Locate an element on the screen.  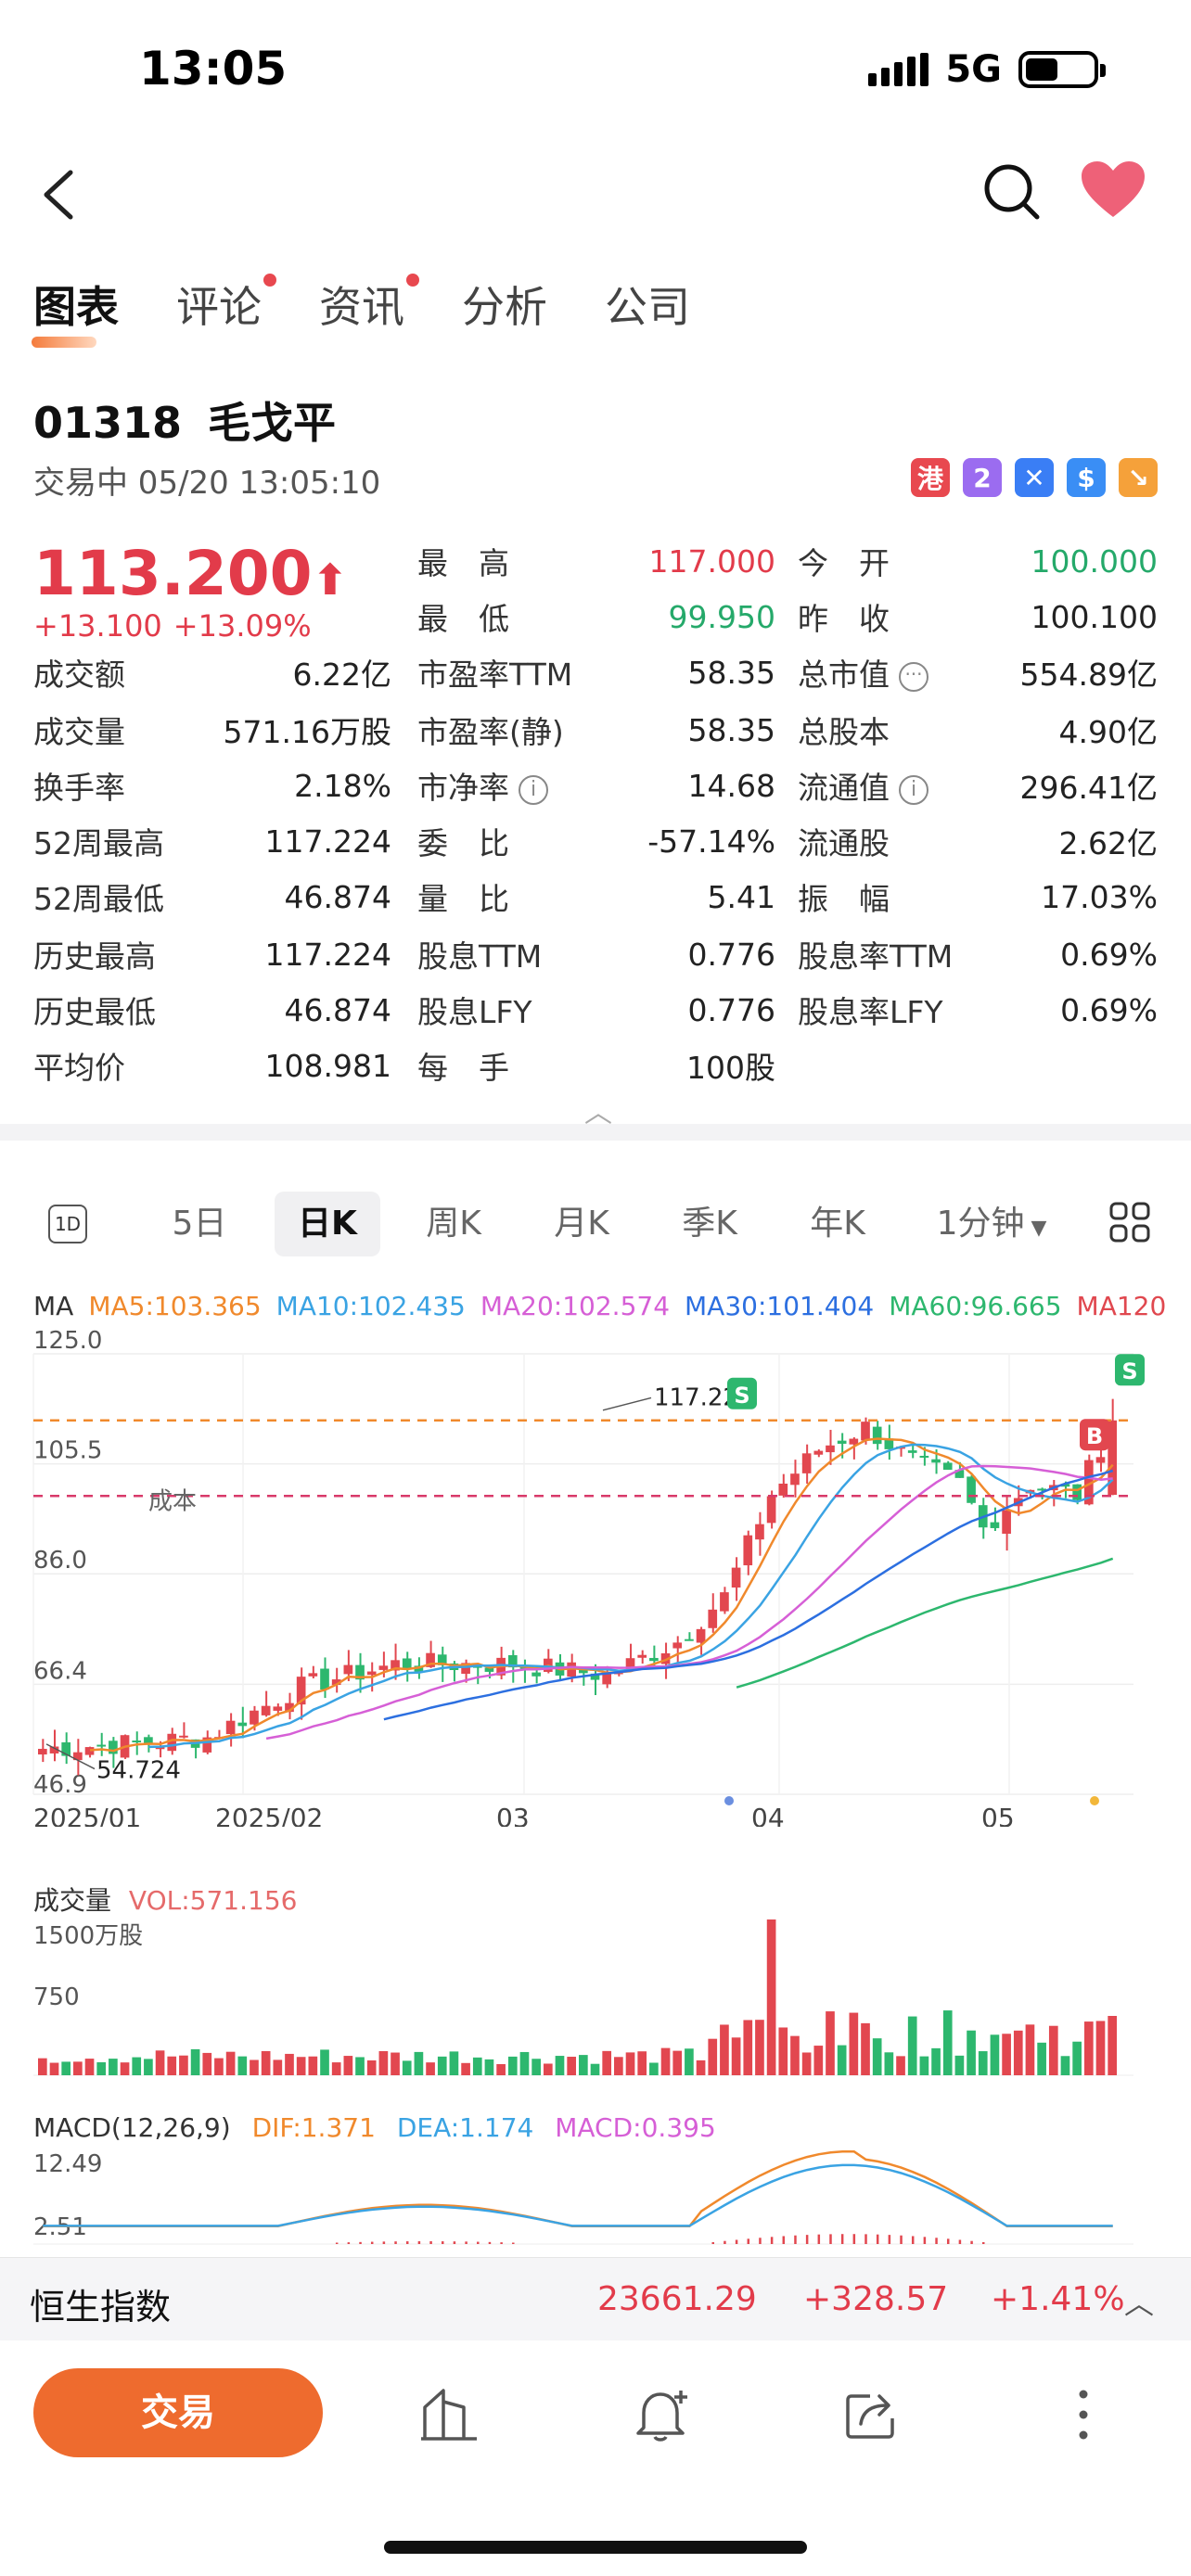
quote-row: 股息TTM 0.776 is located at coordinates (596, 954).